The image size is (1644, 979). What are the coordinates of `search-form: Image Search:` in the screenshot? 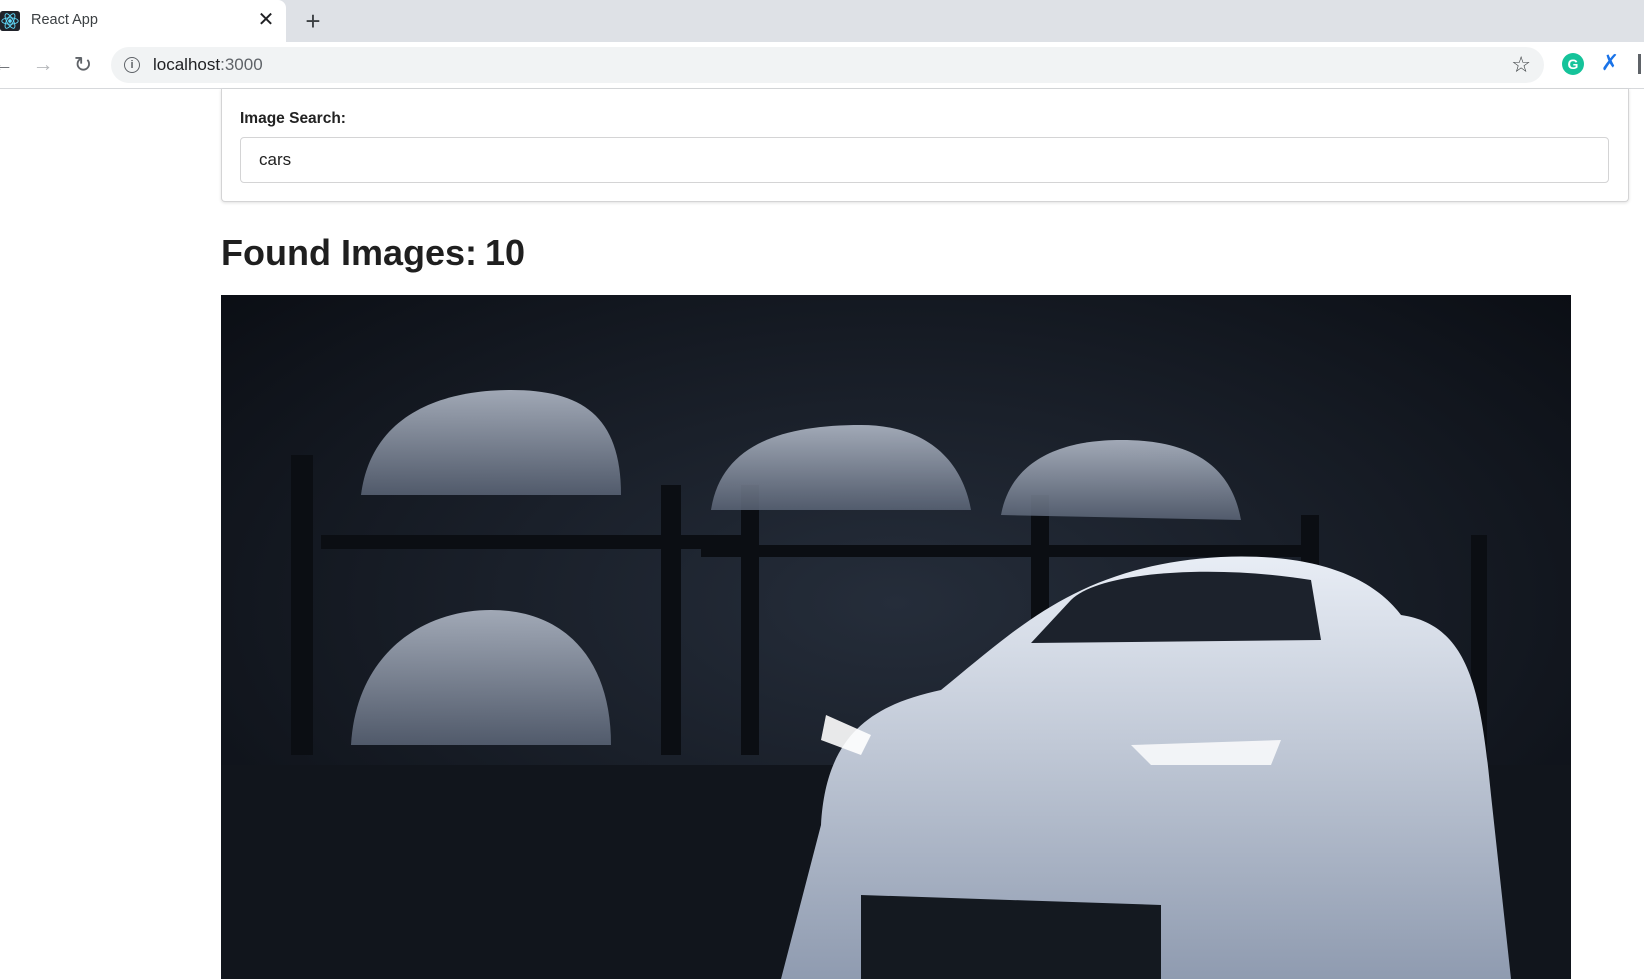 It's located at (925, 145).